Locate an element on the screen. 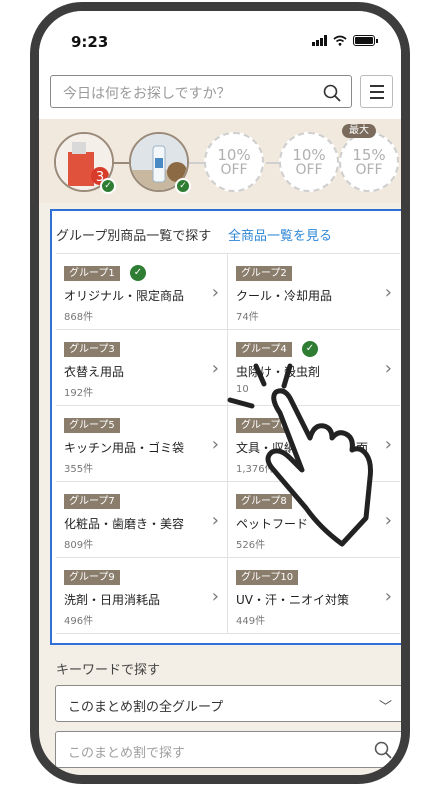 The width and height of the screenshot is (440, 786). group-tag: グループ8 is located at coordinates (264, 501).